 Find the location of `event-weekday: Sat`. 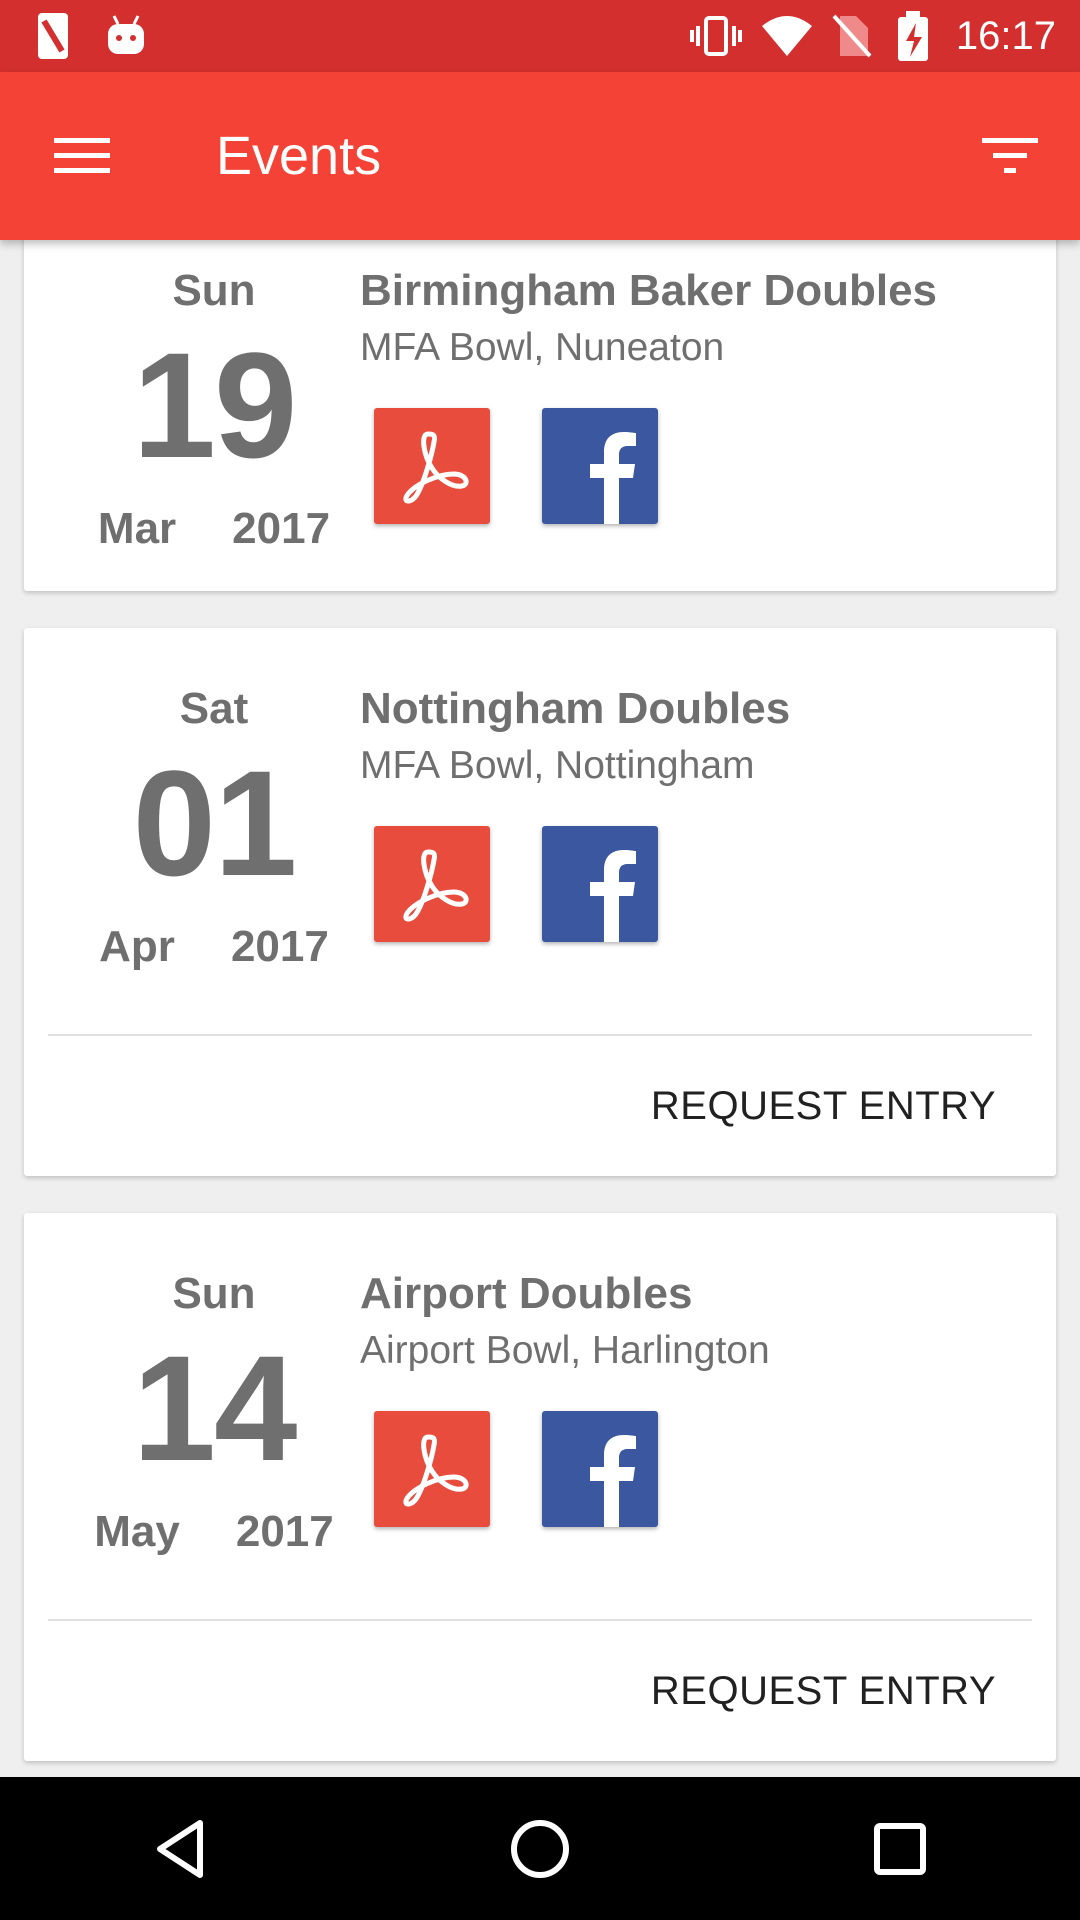

event-weekday: Sat is located at coordinates (214, 708).